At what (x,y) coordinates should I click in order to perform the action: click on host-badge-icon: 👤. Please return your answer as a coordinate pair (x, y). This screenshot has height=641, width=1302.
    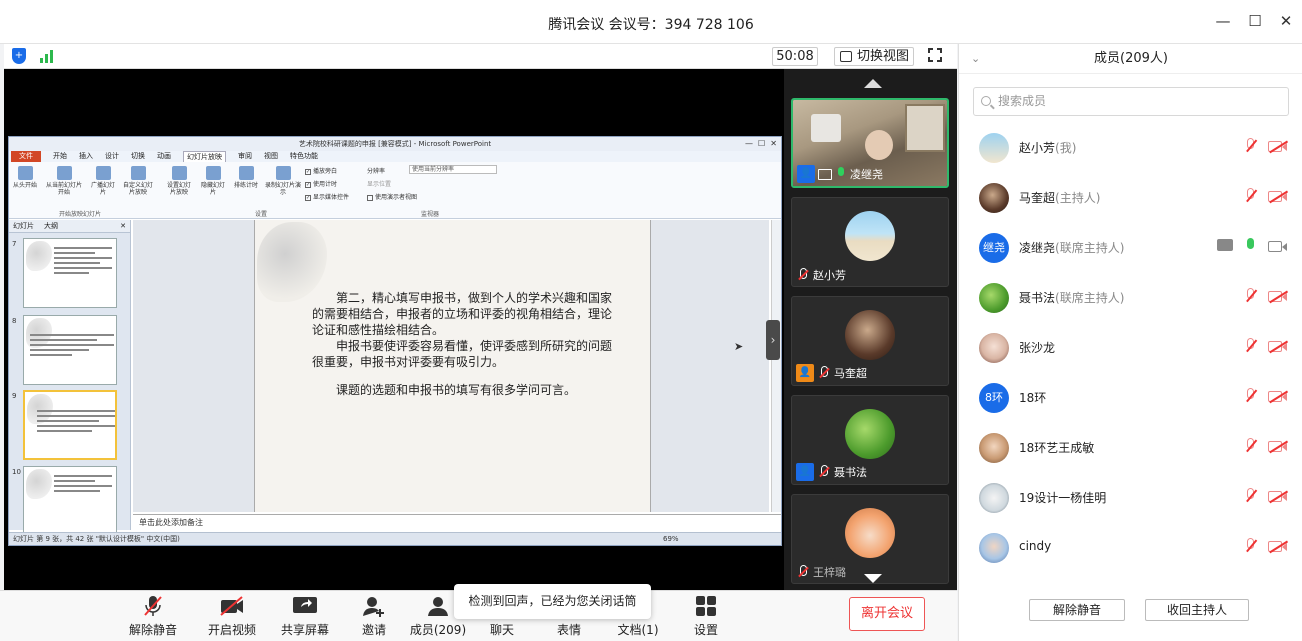
    Looking at the image, I should click on (805, 373).